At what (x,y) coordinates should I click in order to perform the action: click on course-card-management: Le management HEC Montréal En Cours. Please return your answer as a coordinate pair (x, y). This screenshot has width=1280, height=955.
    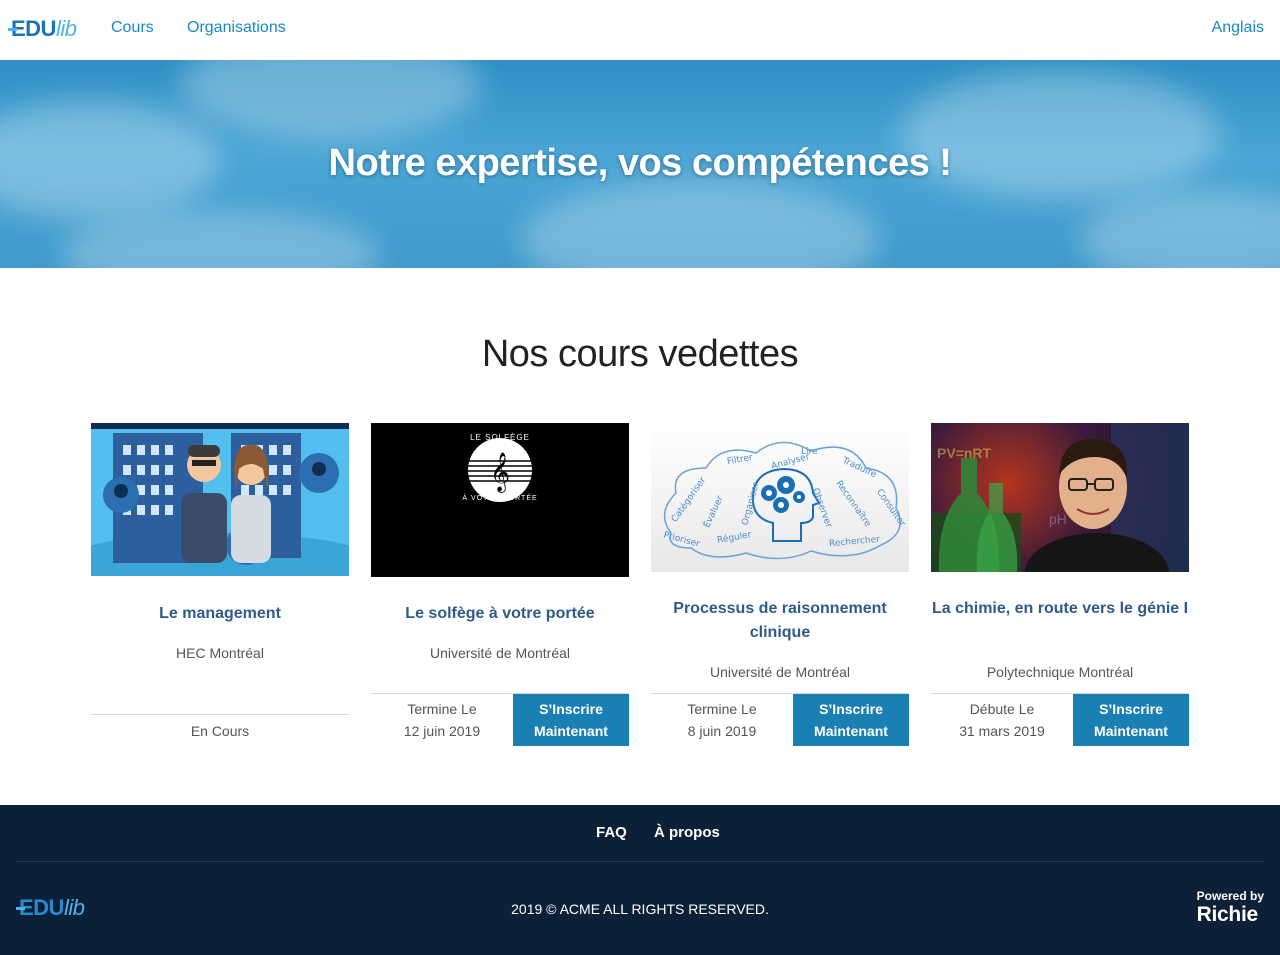
    Looking at the image, I should click on (220, 585).